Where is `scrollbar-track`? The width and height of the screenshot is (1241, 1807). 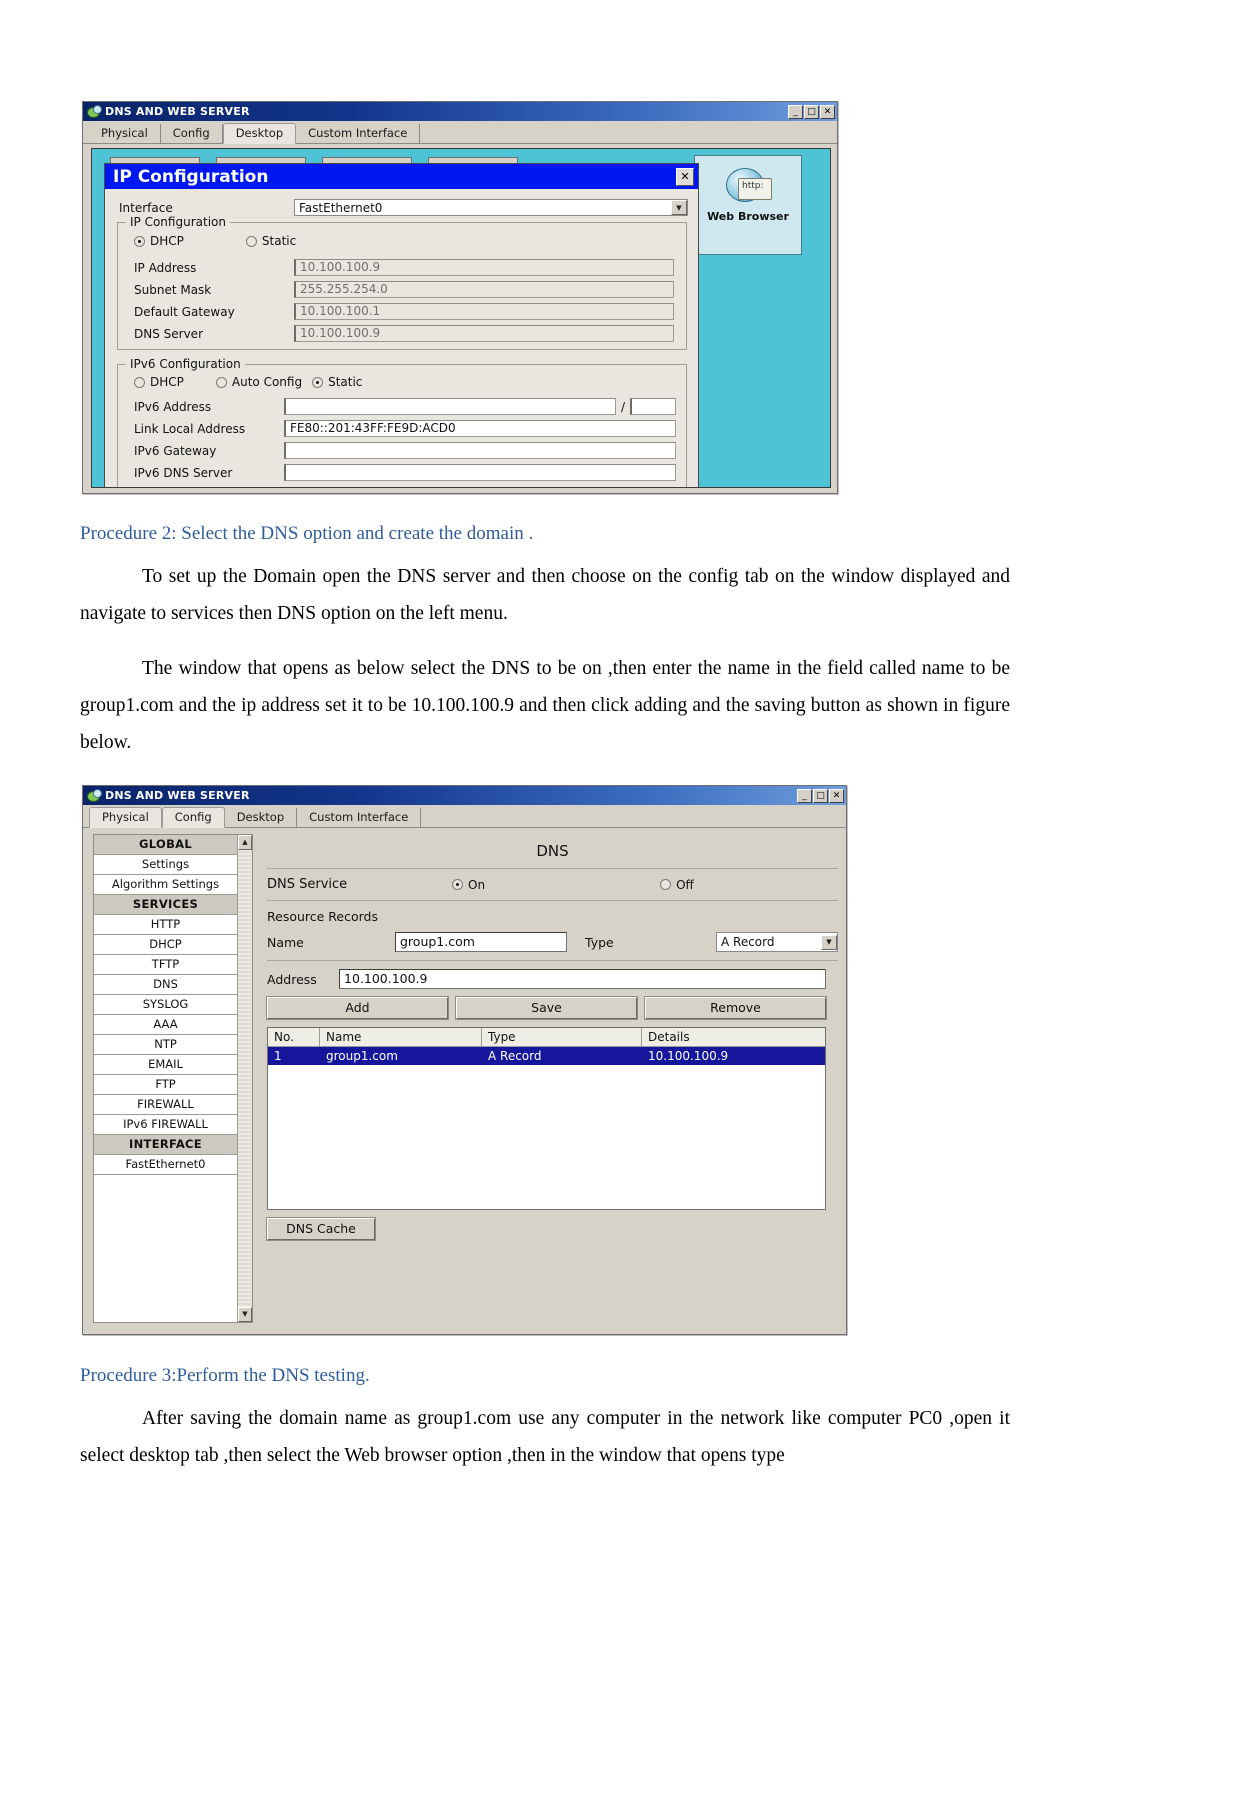
scrollbar-track is located at coordinates (245, 1078).